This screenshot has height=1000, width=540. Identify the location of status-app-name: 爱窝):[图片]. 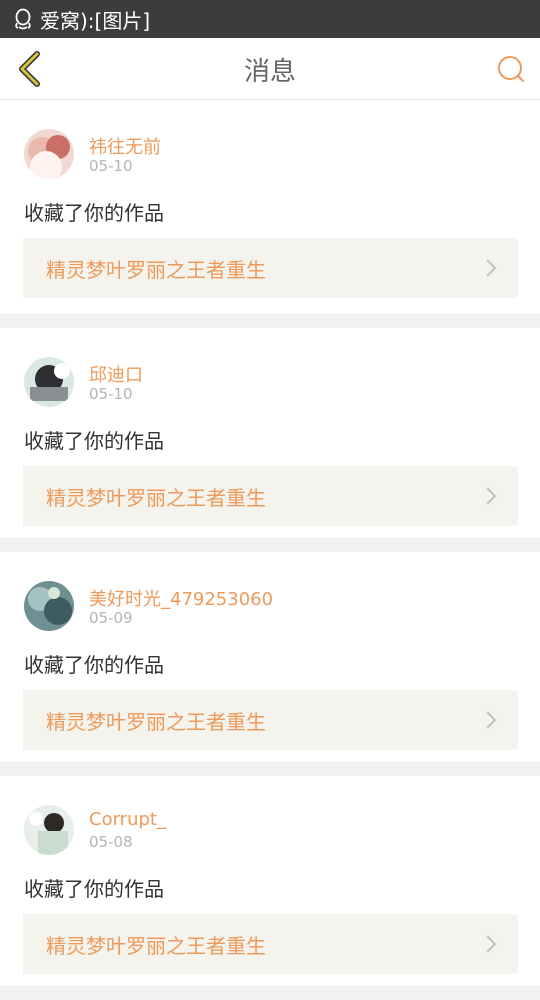
(95, 20).